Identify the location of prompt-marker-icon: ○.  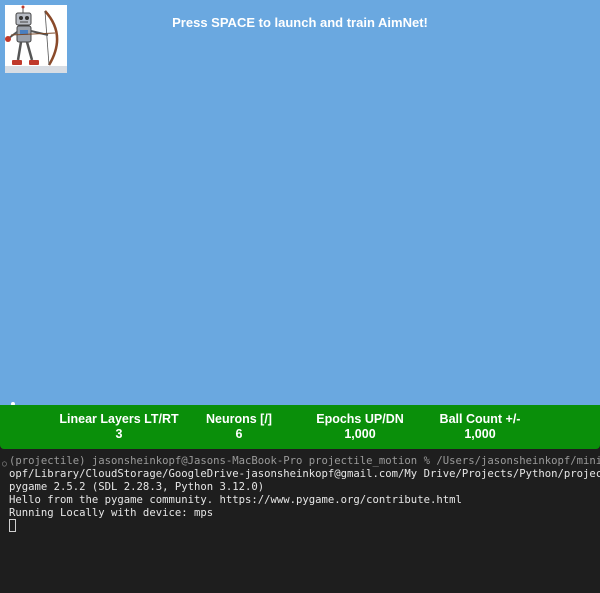
(4, 463).